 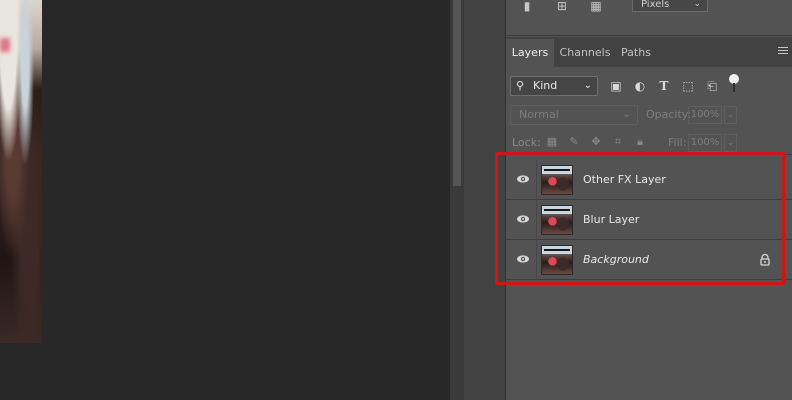 I want to click on fill-dropdown-icon: ⌄, so click(x=730, y=143).